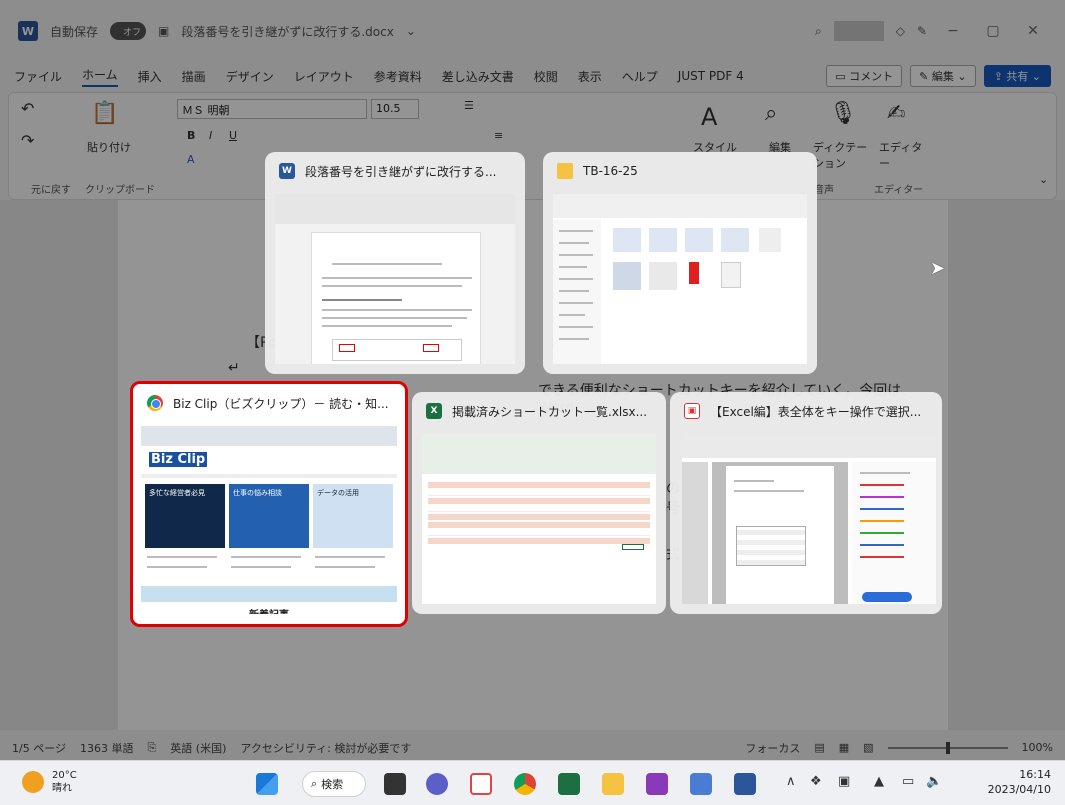  Describe the element at coordinates (894, 533) in the screenshot. I see `thumb-pdf-panel` at that location.